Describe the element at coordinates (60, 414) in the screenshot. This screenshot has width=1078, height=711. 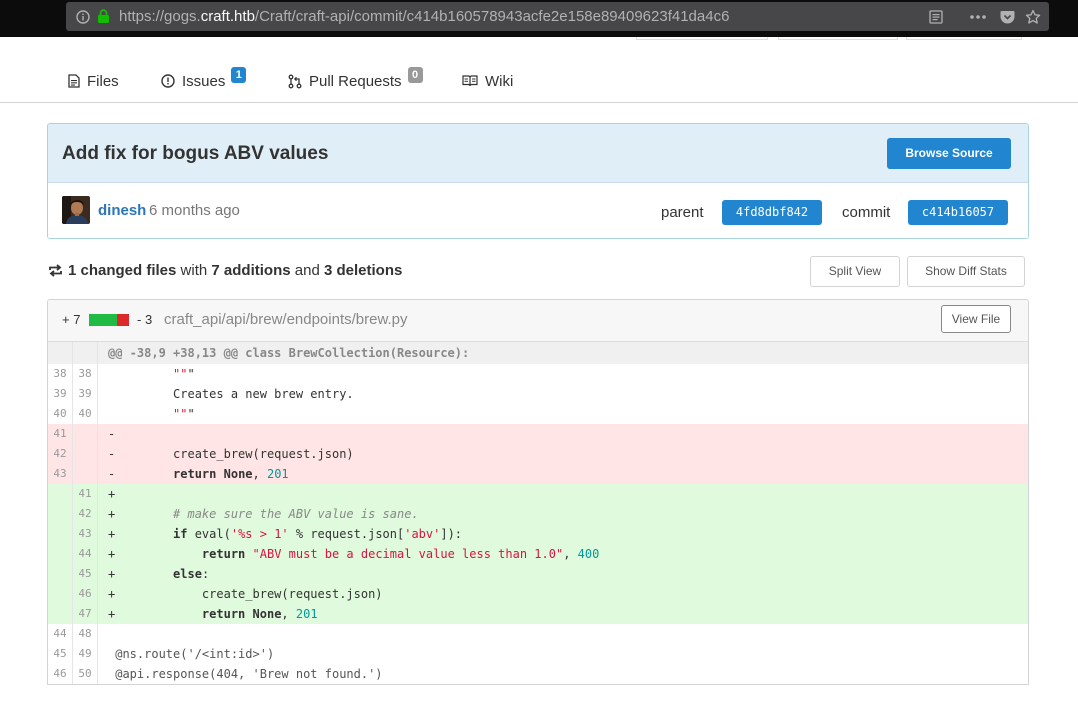
I see `old-line-number: 40` at that location.